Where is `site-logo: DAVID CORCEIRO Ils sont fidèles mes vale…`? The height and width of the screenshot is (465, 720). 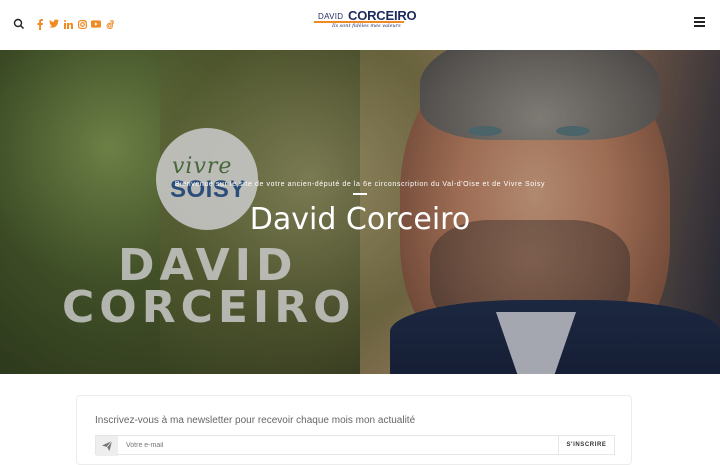
site-logo: DAVID CORCEIRO Ils sont fidèles mes vale… is located at coordinates (365, 20).